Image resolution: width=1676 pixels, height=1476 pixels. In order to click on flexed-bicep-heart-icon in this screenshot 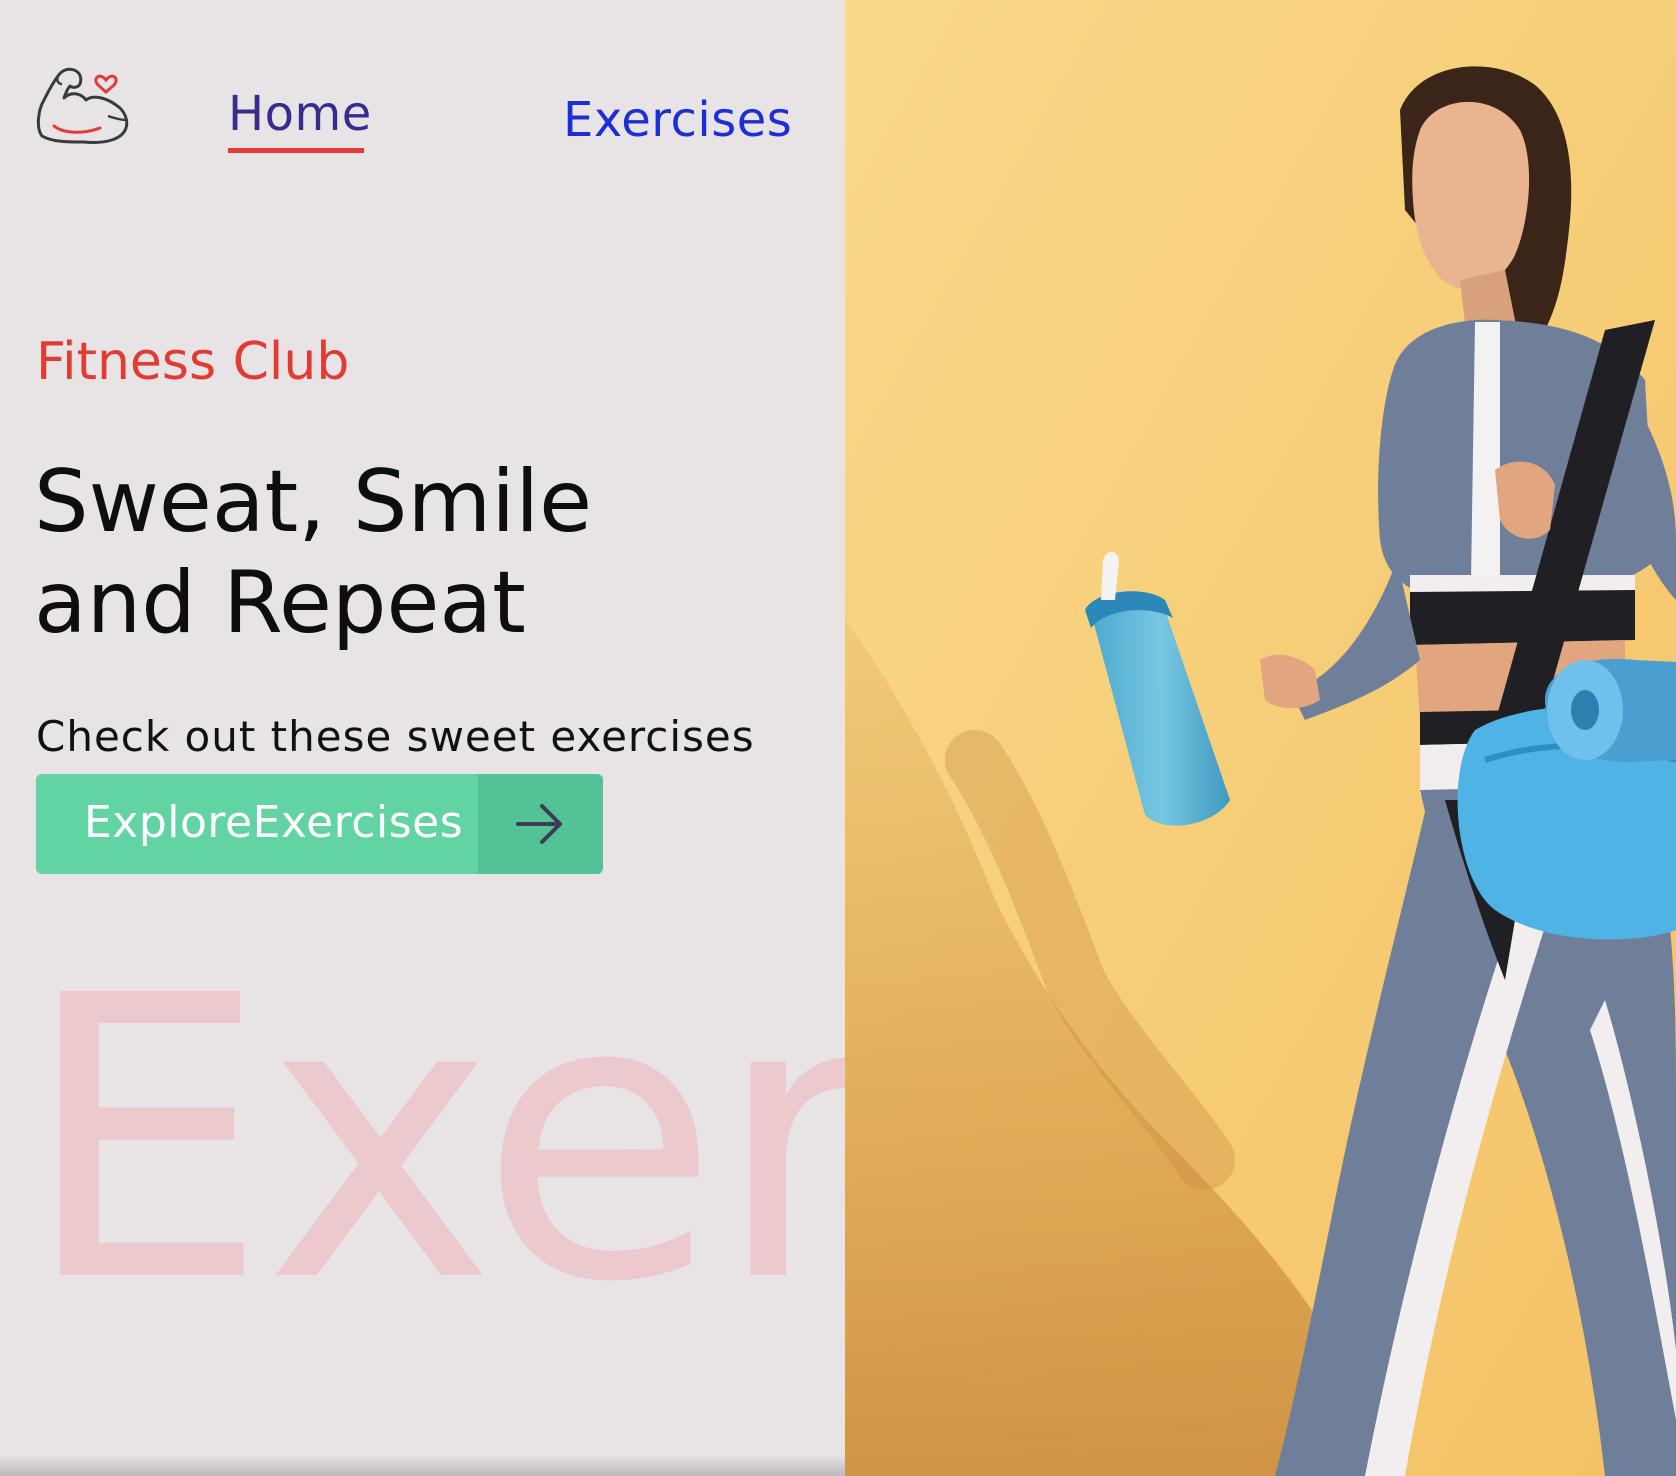, I will do `click(82, 105)`.